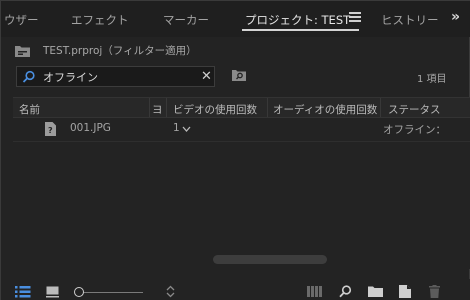 This screenshot has width=470, height=300. I want to click on search-icon, so click(28, 76).